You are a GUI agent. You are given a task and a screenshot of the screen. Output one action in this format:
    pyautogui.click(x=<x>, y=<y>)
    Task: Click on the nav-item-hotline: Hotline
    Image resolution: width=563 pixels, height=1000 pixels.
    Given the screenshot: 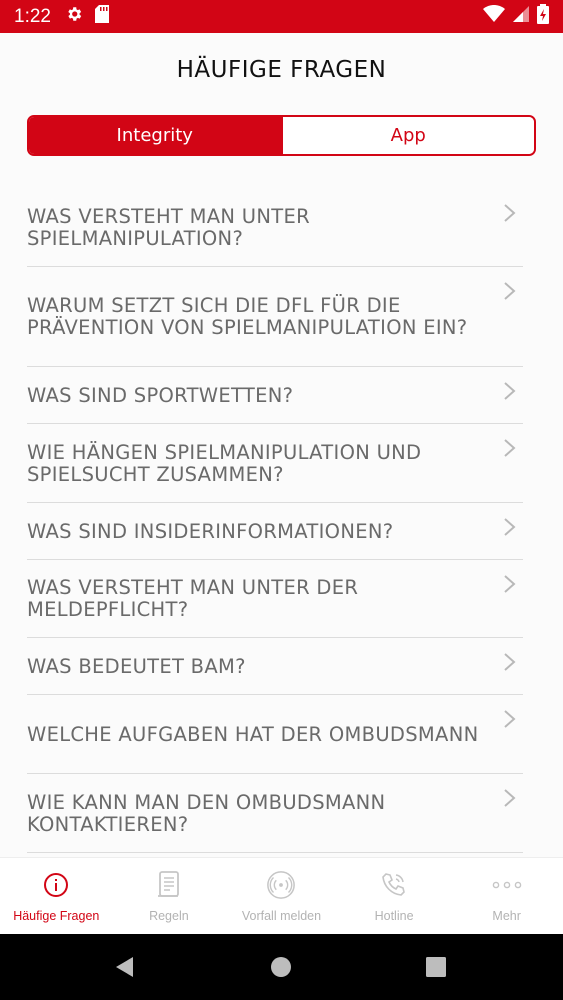 What is the action you would take?
    pyautogui.click(x=394, y=896)
    